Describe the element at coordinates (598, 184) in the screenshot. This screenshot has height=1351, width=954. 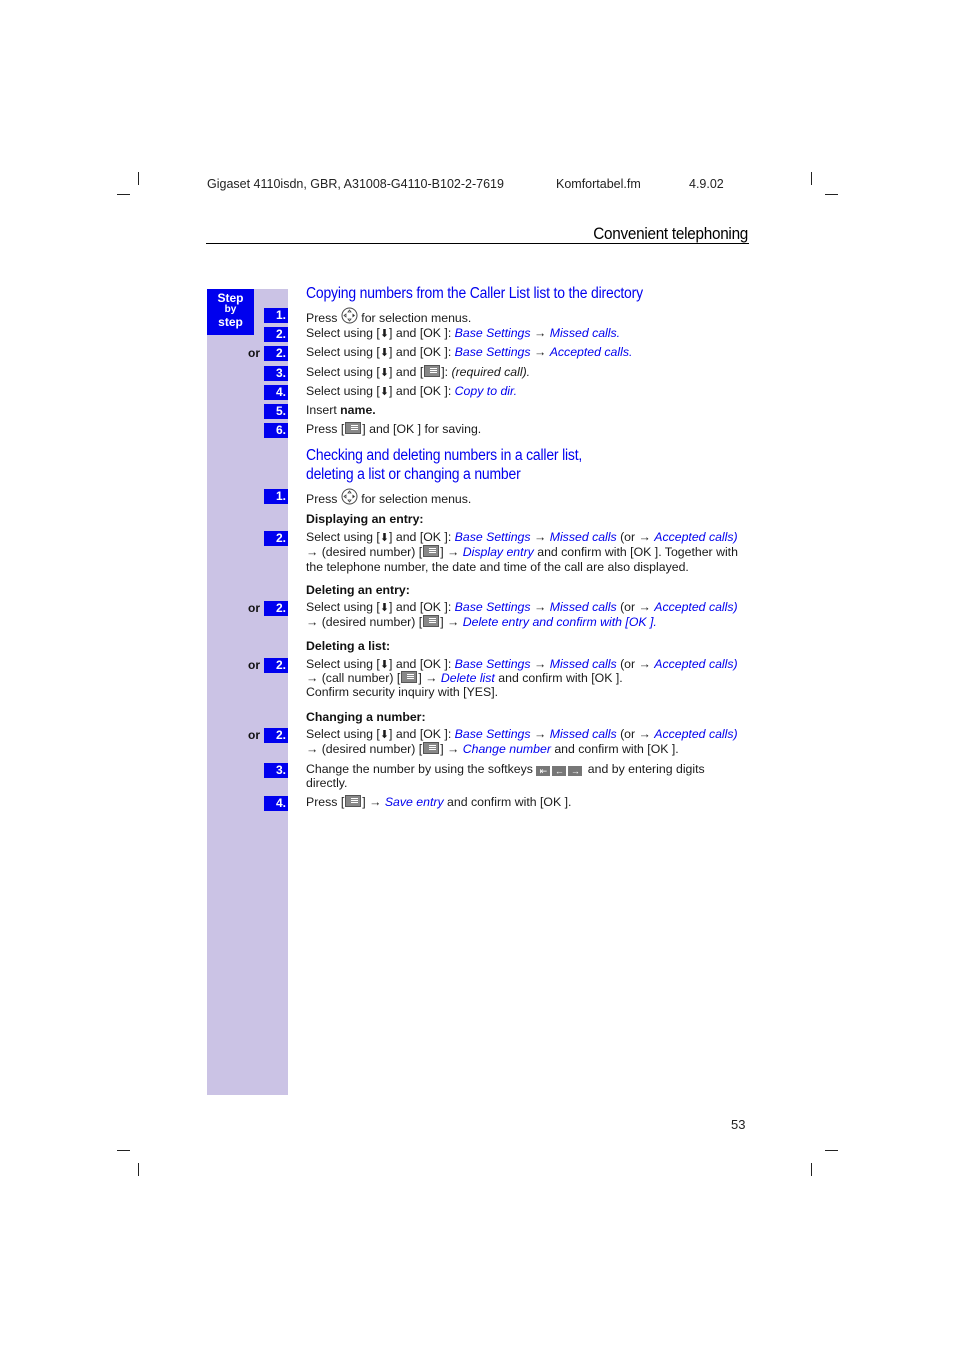
I see `file-name: Komfortabel.fm` at that location.